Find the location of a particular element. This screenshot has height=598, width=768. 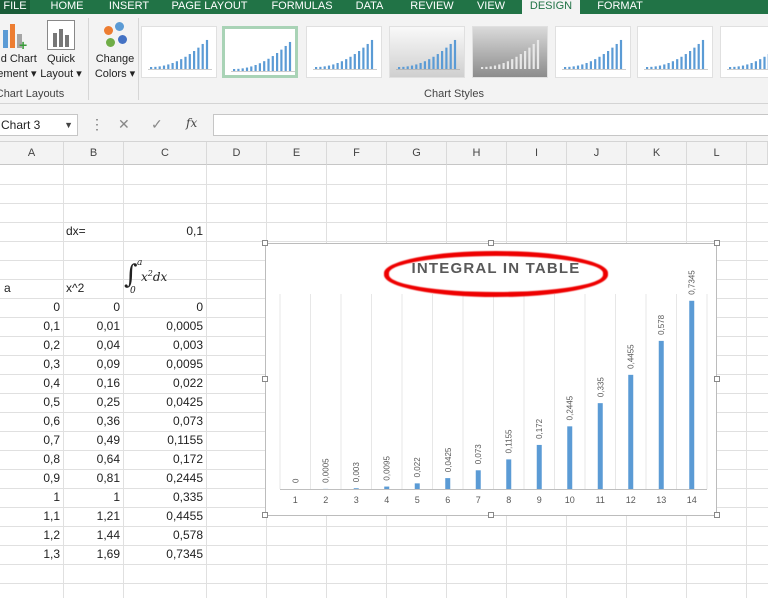

cell-a: 1,2 is located at coordinates (32, 535).